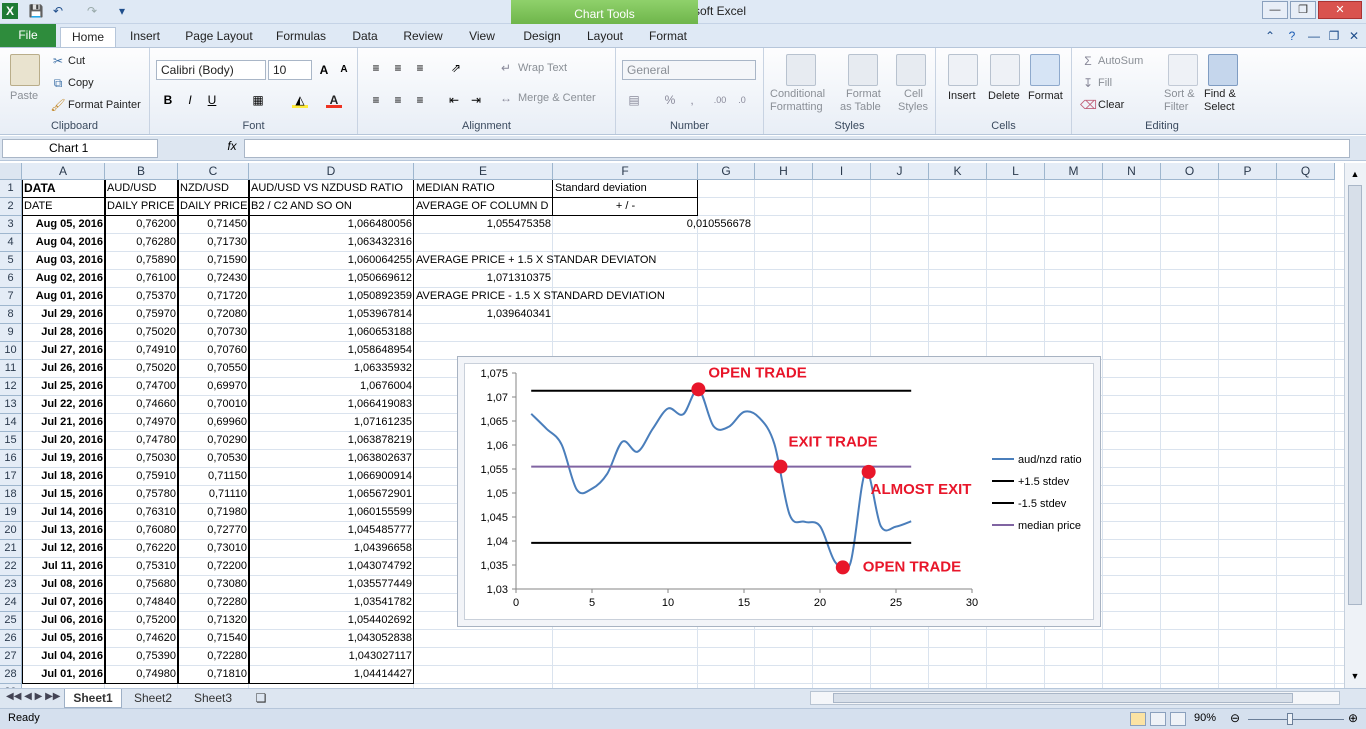 The height and width of the screenshot is (729, 1366). What do you see at coordinates (331, 315) in the screenshot?
I see `cell-d8: 1,053967814` at bounding box center [331, 315].